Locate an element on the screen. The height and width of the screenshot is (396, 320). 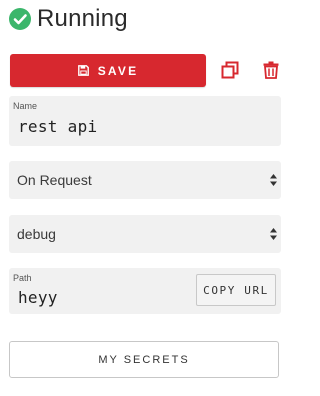
floppy-disk-icon is located at coordinates (83, 70).